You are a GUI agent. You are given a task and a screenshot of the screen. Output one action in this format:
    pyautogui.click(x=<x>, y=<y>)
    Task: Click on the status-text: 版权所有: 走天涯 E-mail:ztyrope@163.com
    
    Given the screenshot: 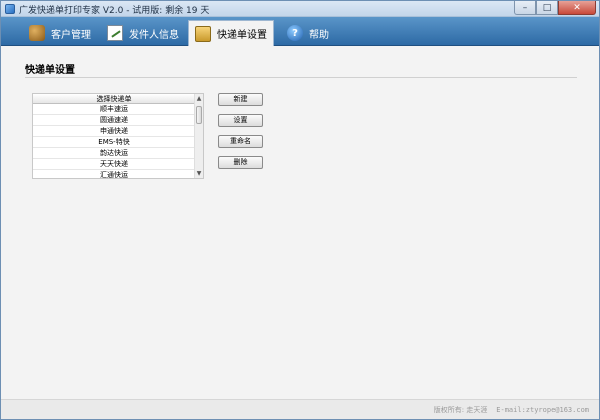 What is the action you would take?
    pyautogui.click(x=511, y=410)
    